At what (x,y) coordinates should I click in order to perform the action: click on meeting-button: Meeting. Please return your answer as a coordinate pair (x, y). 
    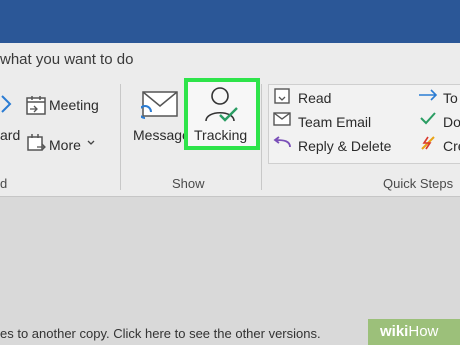
    Looking at the image, I should click on (74, 105).